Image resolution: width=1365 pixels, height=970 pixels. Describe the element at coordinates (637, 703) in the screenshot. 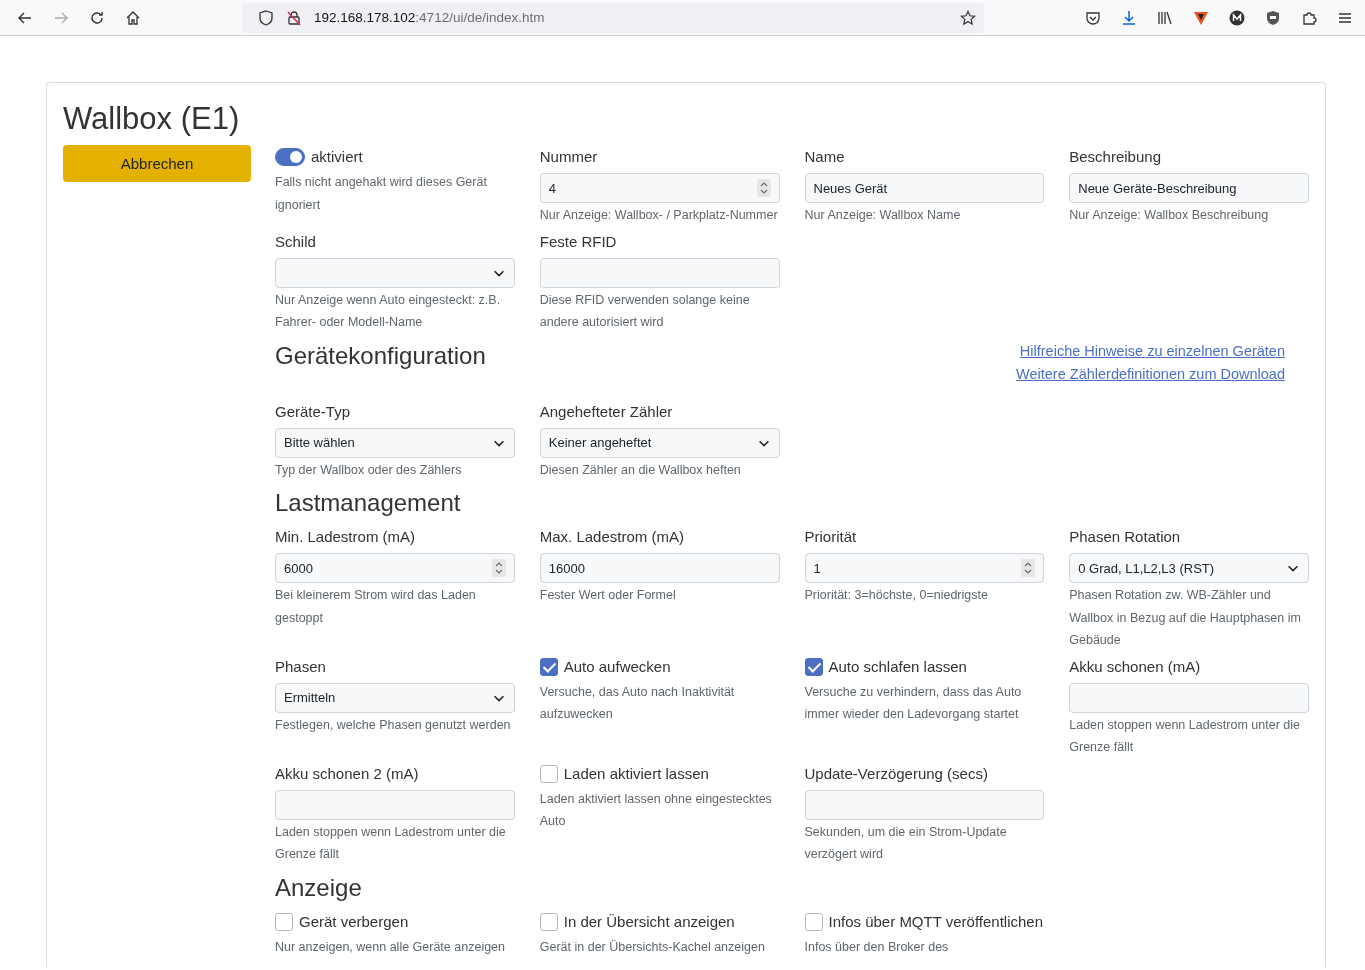

I see `help-text: Versuche, das Auto nach Inaktivität aufzuwecken` at that location.